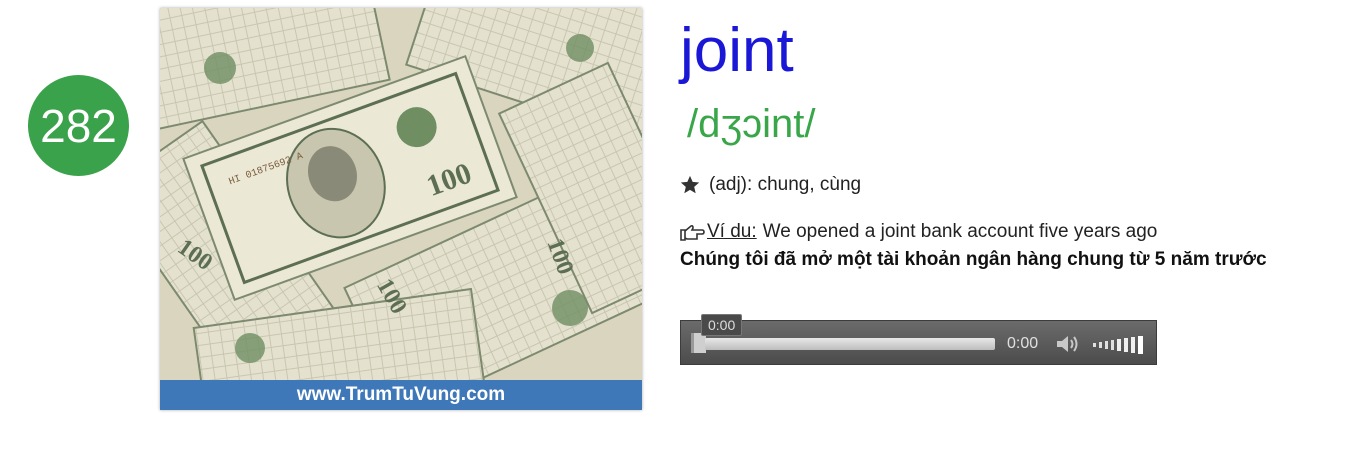 The width and height of the screenshot is (1350, 454). What do you see at coordinates (690, 184) in the screenshot?
I see `star-icon` at bounding box center [690, 184].